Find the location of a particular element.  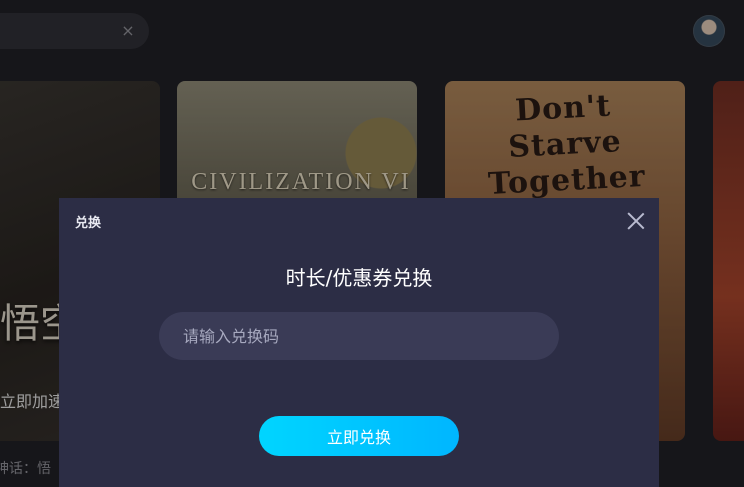

dialog-title: 兑换 is located at coordinates (88, 223).